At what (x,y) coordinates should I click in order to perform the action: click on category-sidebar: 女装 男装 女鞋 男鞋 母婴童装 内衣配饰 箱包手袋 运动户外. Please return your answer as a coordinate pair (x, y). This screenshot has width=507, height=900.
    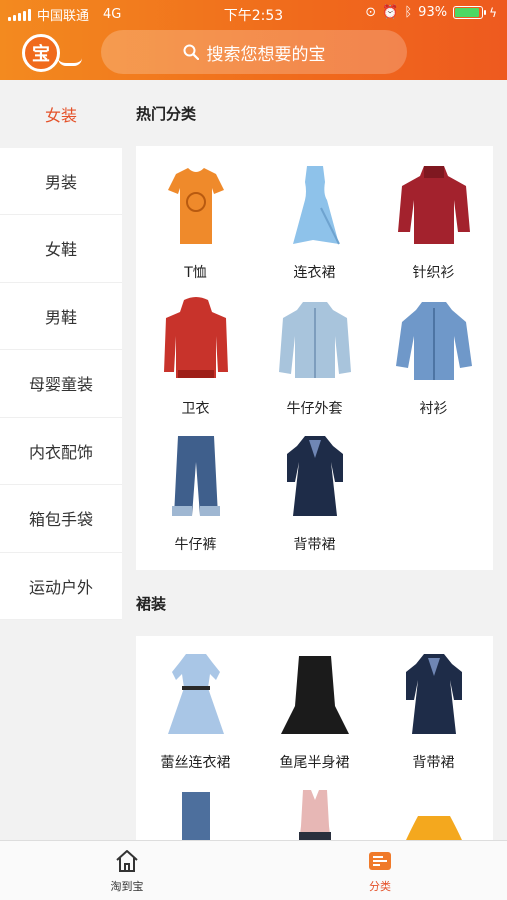
    Looking at the image, I should click on (61, 350).